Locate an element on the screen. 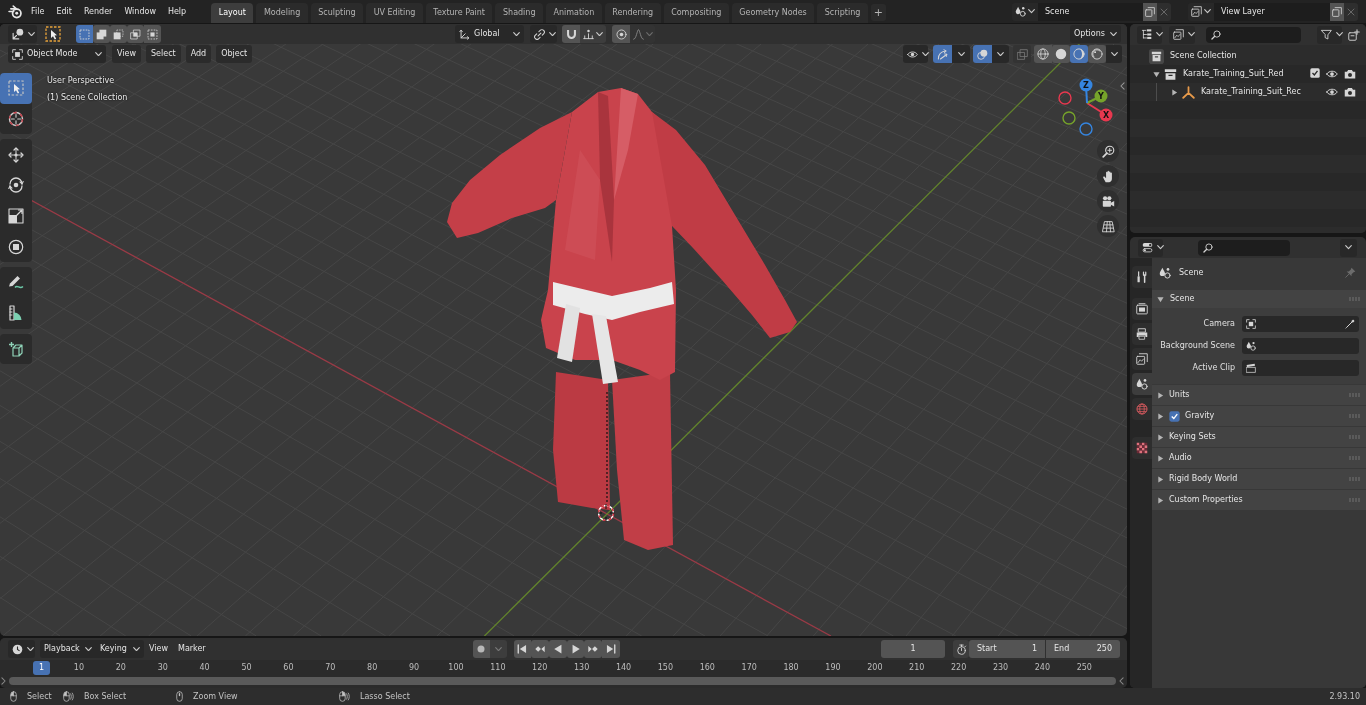 The image size is (1366, 705). clip-field is located at coordinates (1300, 368).